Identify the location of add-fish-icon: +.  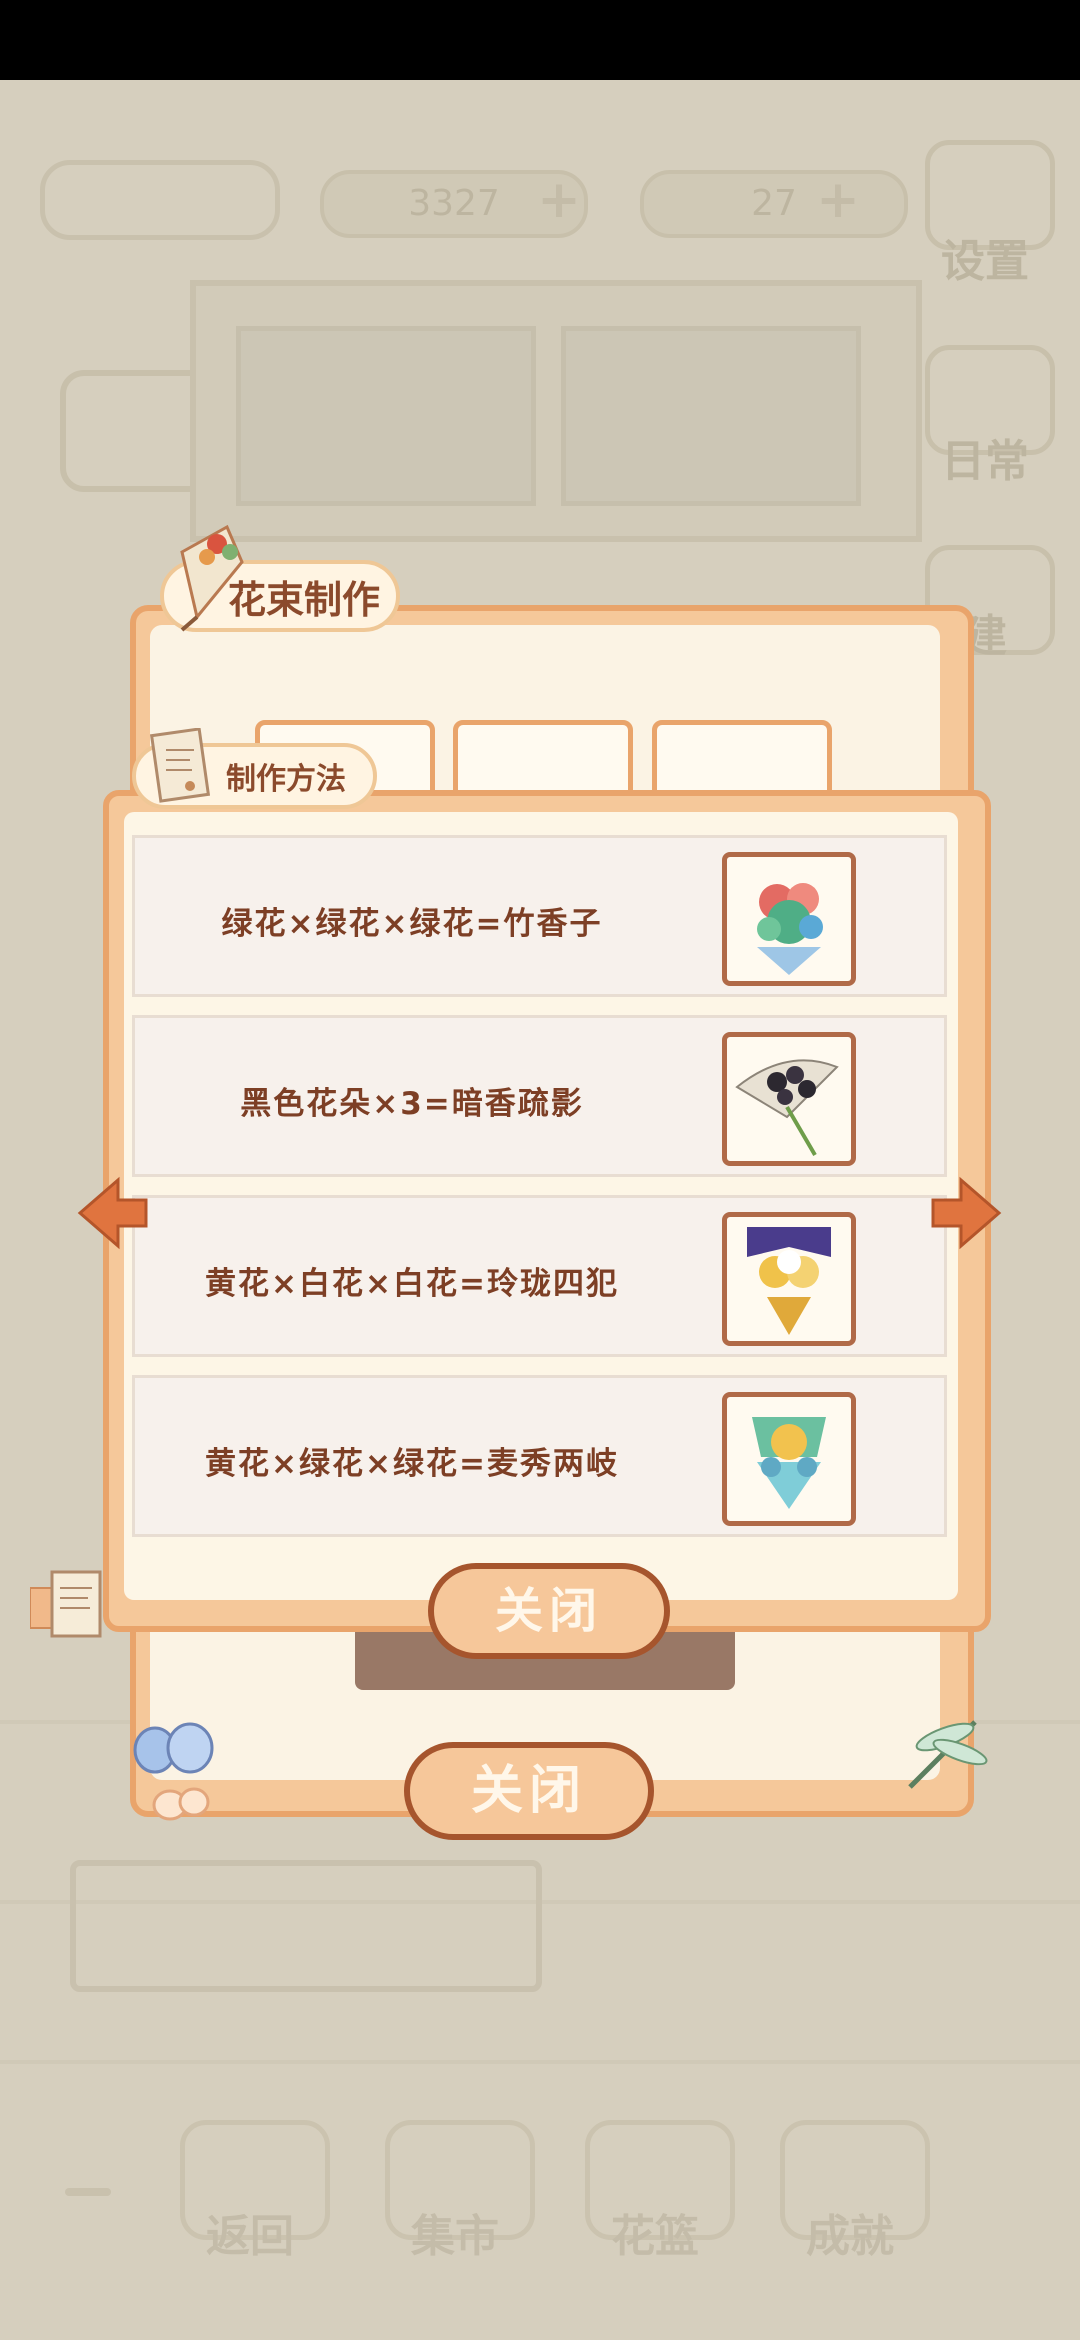
(559, 200).